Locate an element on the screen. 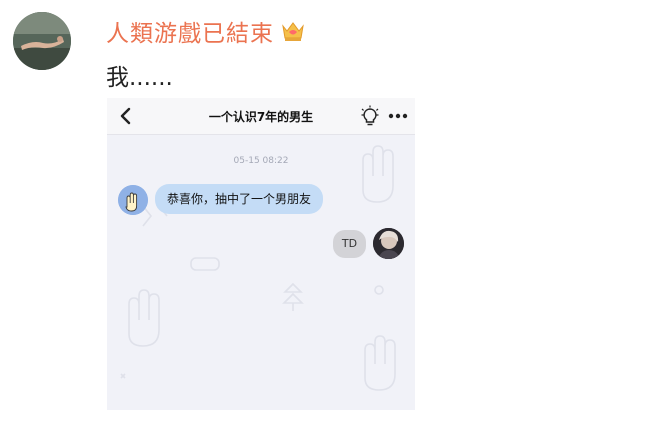 This screenshot has width=660, height=425. lightbulb-icon is located at coordinates (370, 116).